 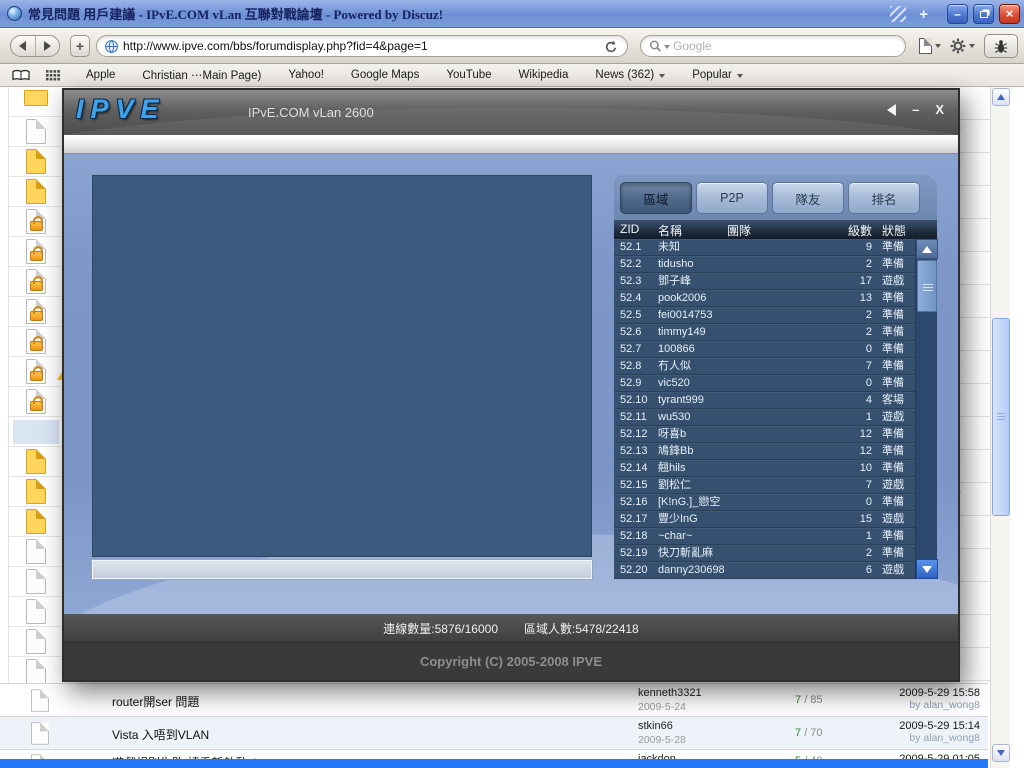 What do you see at coordinates (923, 14) in the screenshot?
I see `new-window-plus-icon: +` at bounding box center [923, 14].